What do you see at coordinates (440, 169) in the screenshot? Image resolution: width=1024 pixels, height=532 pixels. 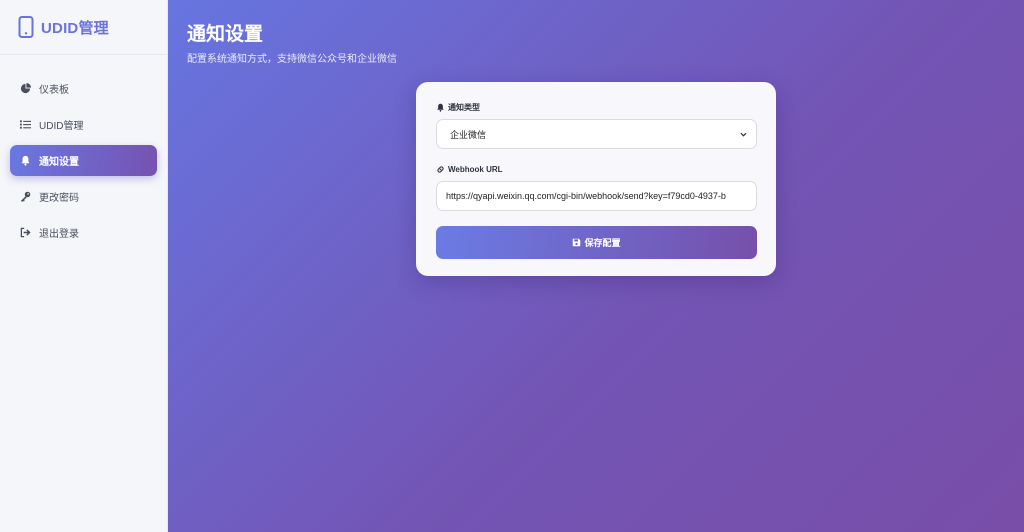 I see `link-icon` at bounding box center [440, 169].